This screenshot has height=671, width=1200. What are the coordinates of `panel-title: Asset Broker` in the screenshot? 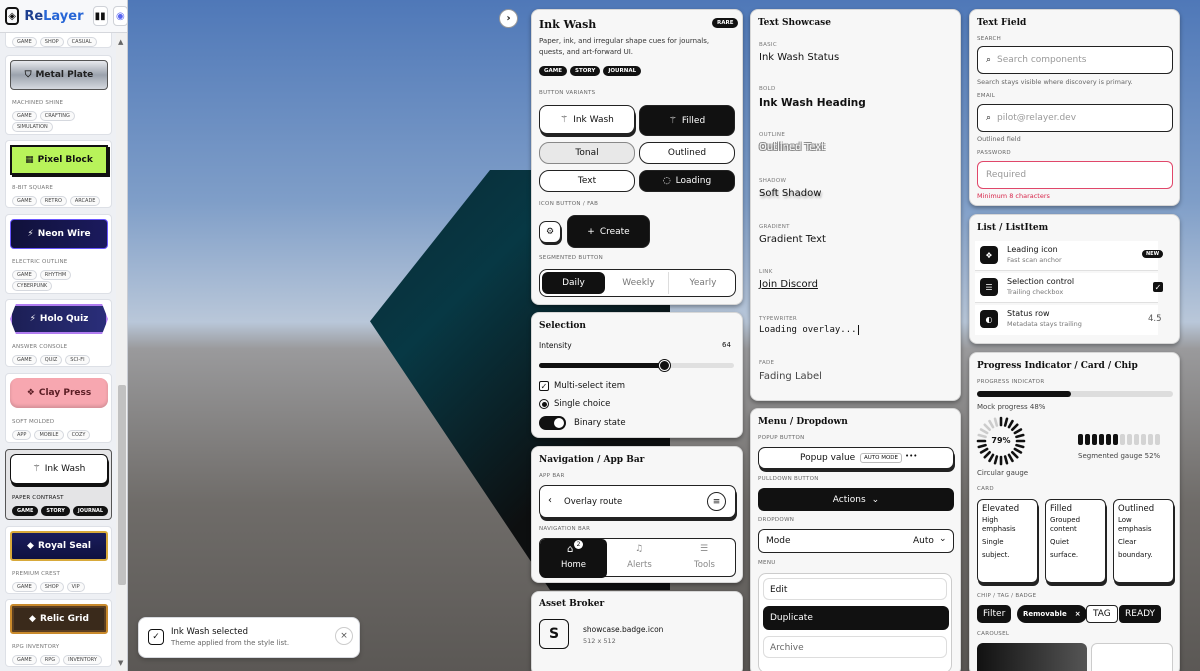 It's located at (572, 604).